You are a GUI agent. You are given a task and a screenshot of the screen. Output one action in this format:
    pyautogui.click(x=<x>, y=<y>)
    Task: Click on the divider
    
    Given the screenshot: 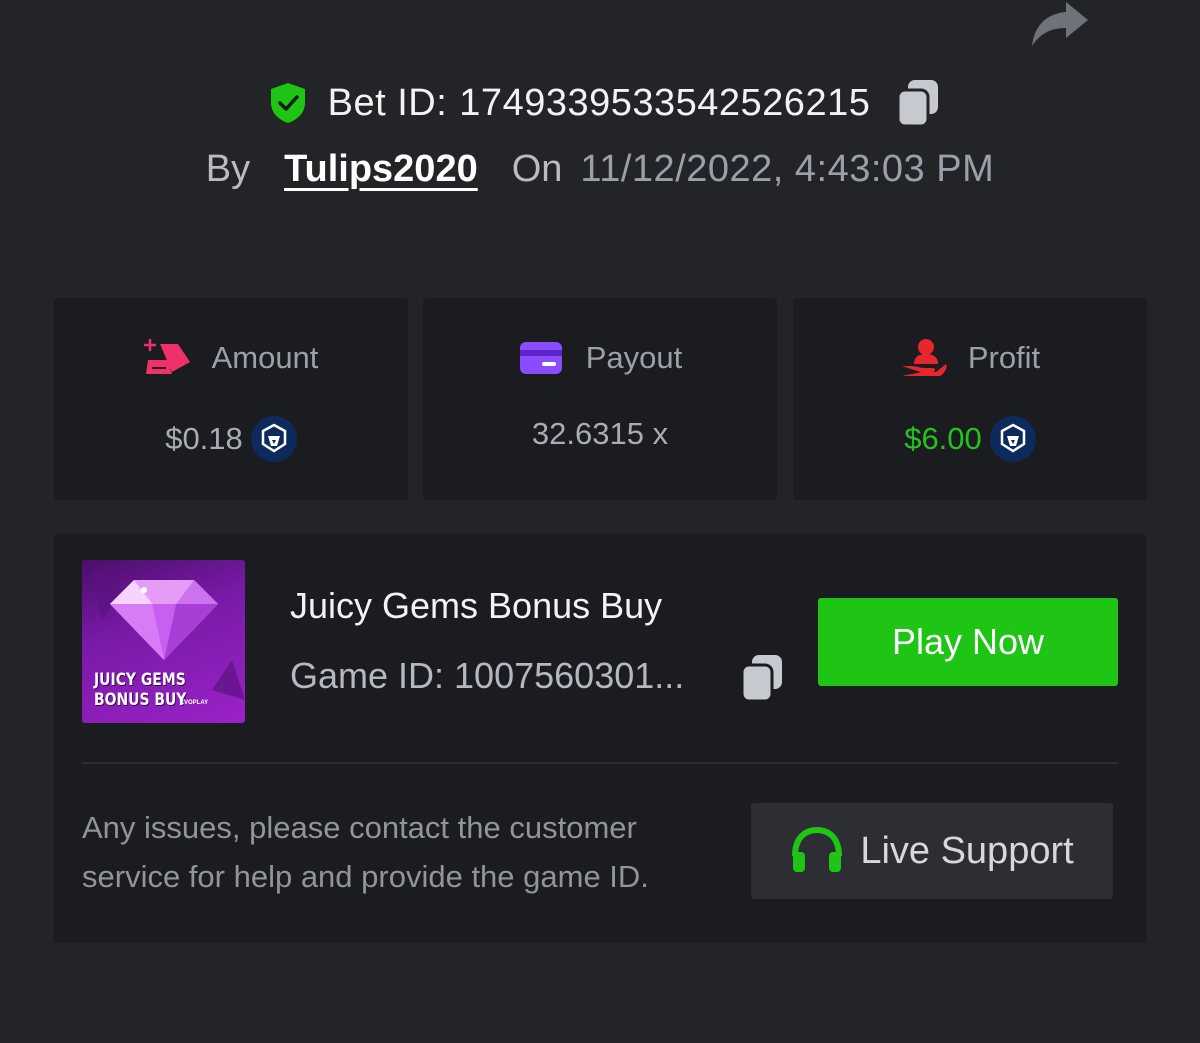 What is the action you would take?
    pyautogui.click(x=600, y=763)
    